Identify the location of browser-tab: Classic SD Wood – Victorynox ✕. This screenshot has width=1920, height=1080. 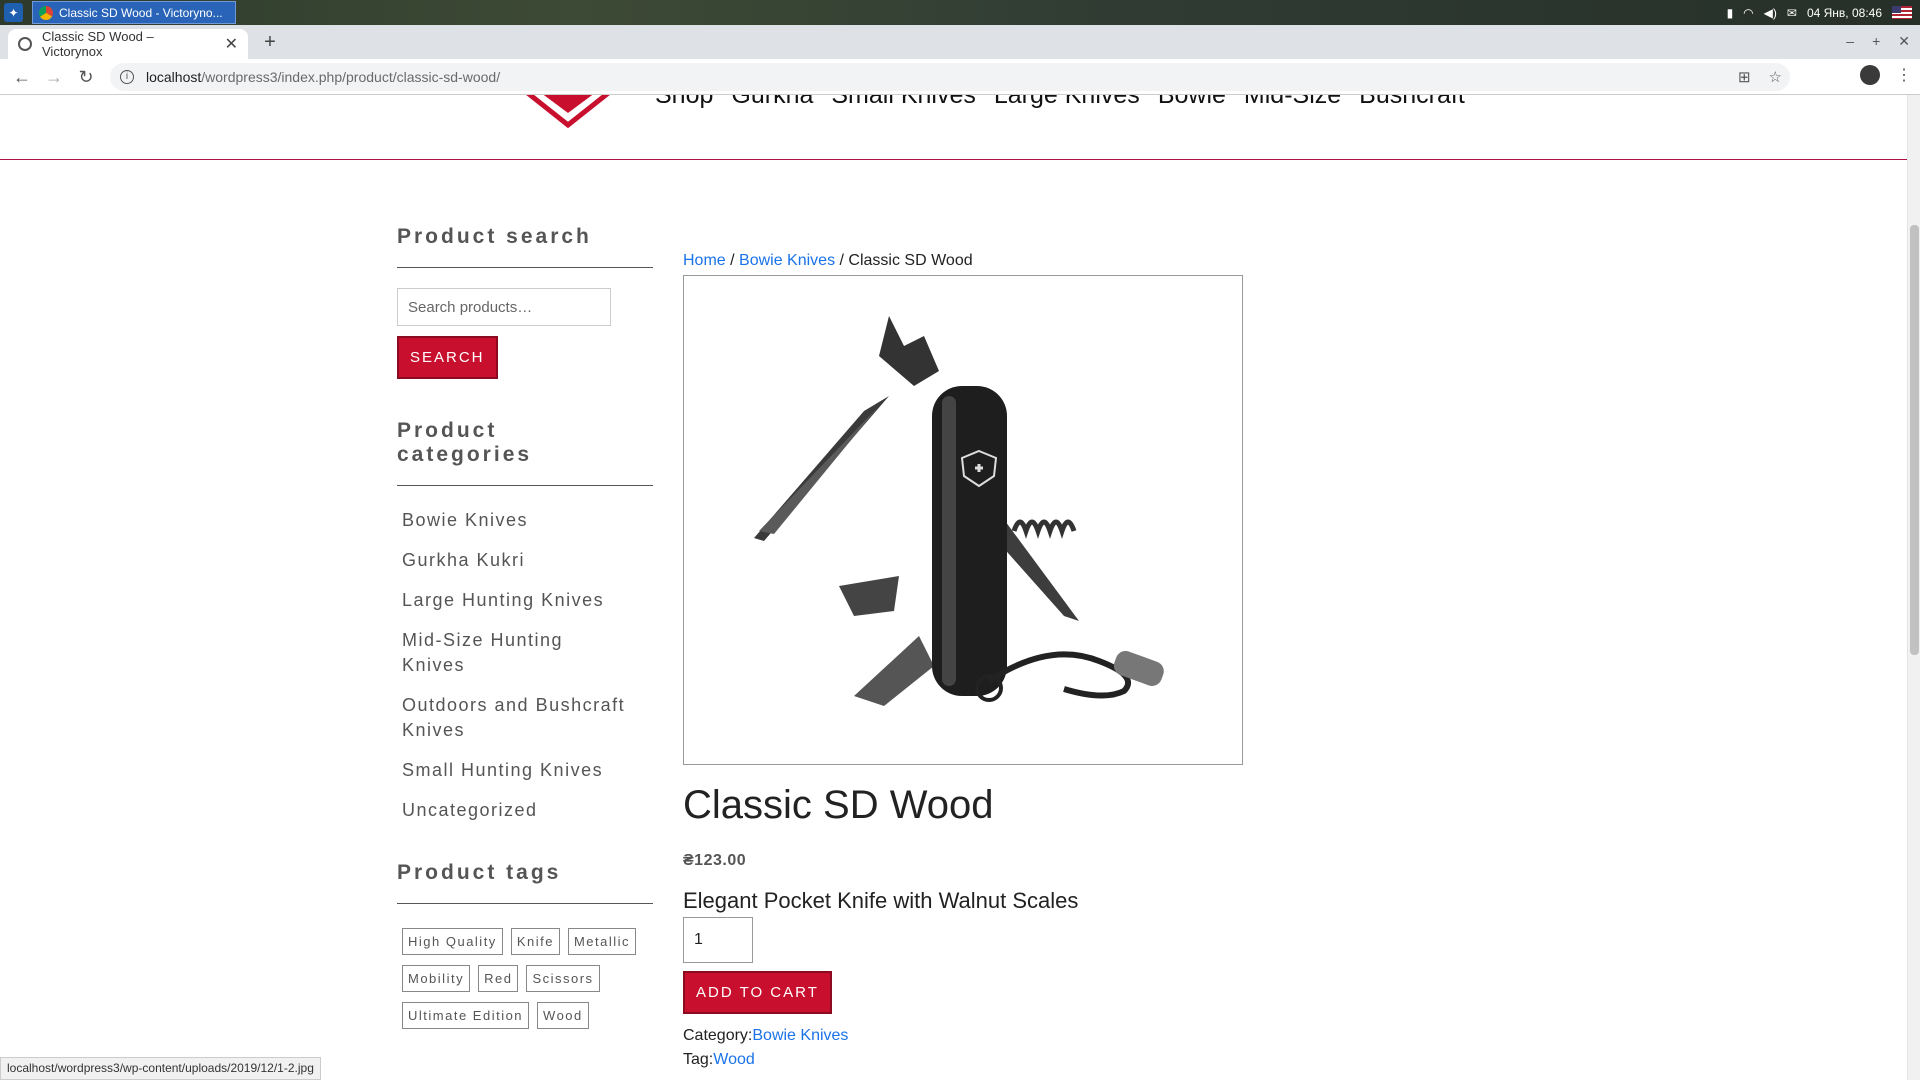
(128, 44).